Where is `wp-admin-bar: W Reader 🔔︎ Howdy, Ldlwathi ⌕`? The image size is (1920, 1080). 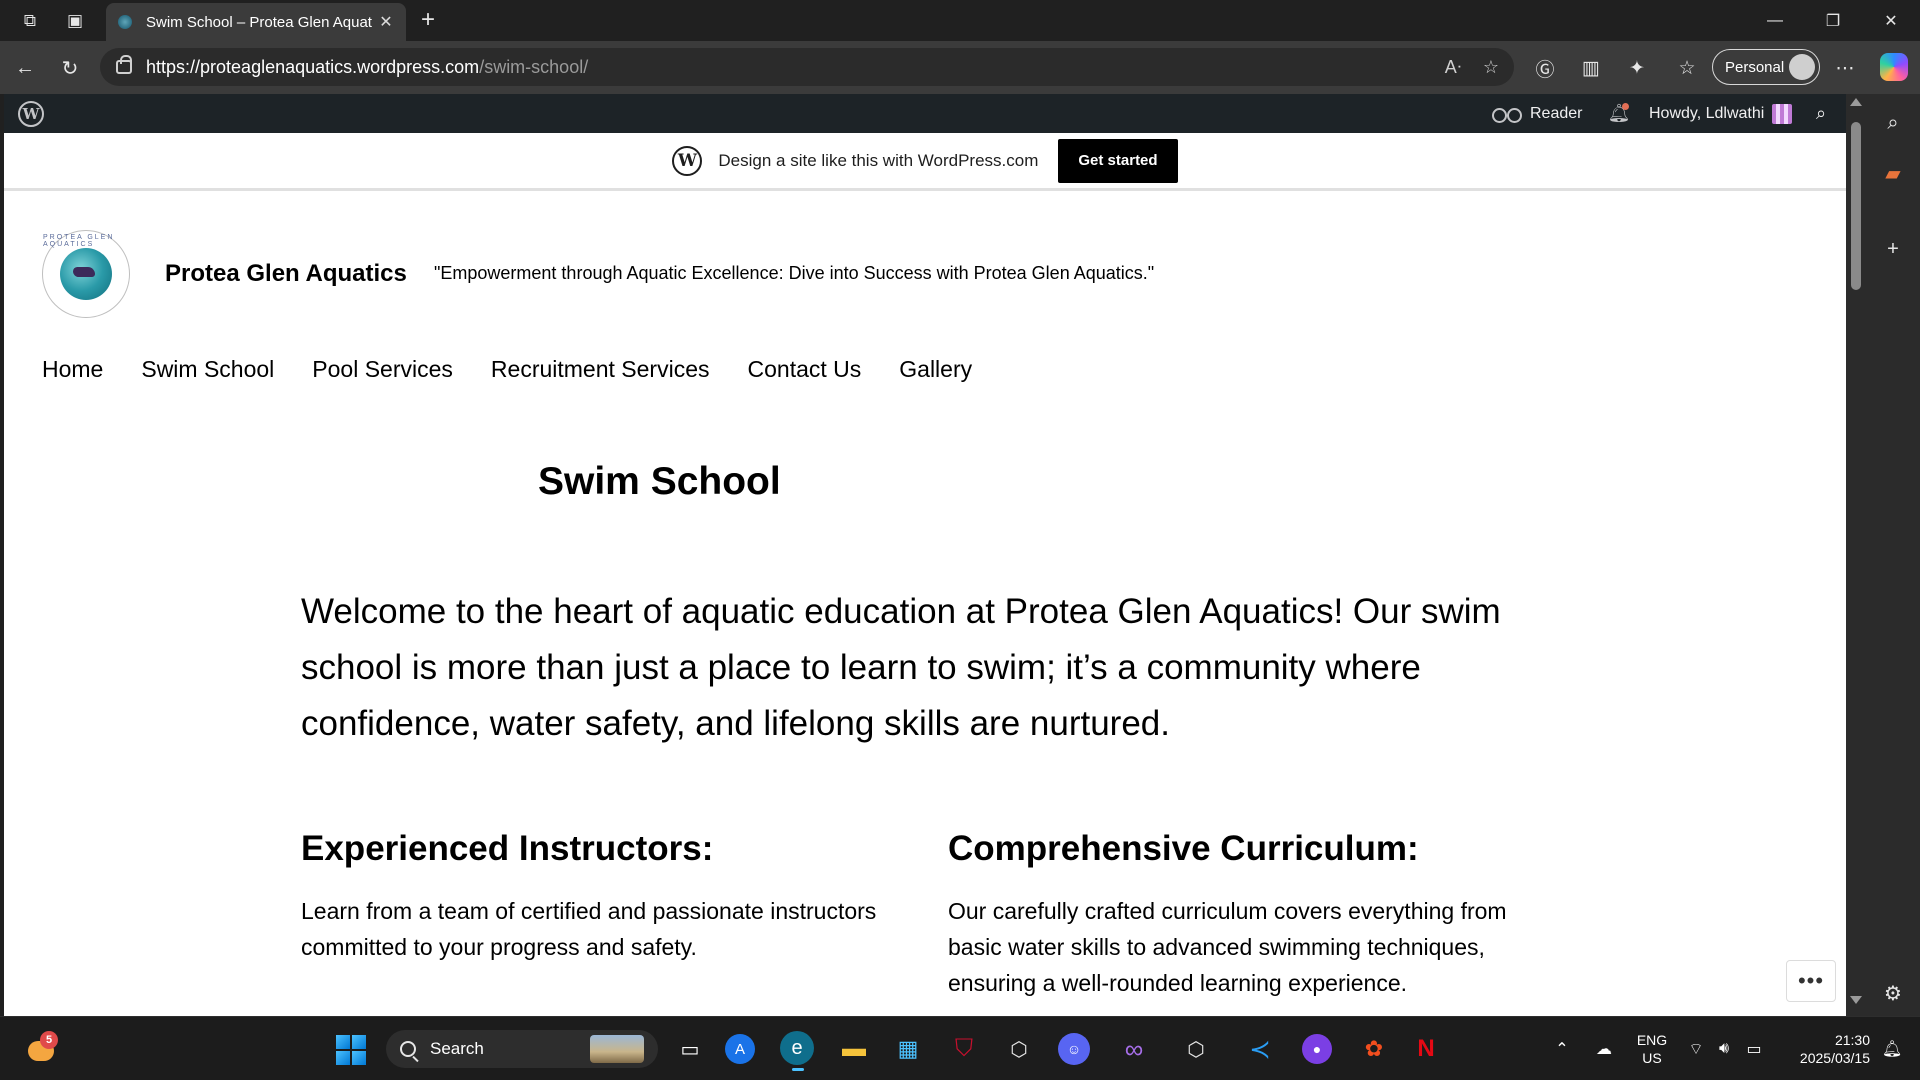 wp-admin-bar: W Reader 🔔︎ Howdy, Ldlwathi ⌕ is located at coordinates (925, 113).